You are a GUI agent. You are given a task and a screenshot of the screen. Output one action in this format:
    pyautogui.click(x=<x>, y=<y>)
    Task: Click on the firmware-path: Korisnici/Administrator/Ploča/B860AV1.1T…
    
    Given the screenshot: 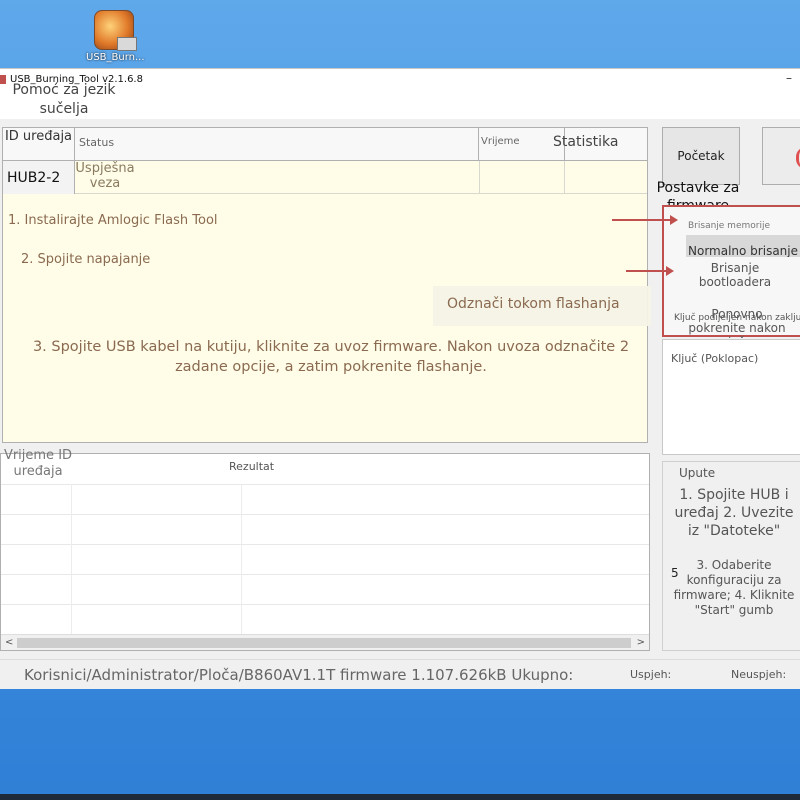 What is the action you would take?
    pyautogui.click(x=299, y=675)
    